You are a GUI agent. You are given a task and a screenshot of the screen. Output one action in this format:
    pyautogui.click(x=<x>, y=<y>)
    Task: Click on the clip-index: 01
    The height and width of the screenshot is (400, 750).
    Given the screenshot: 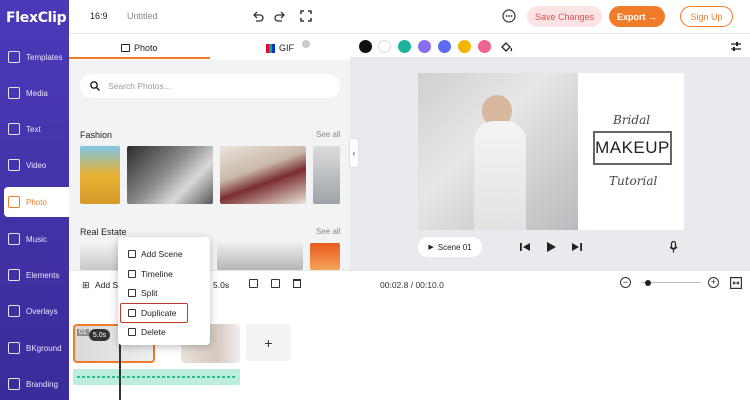 What is the action you would take?
    pyautogui.click(x=83, y=332)
    